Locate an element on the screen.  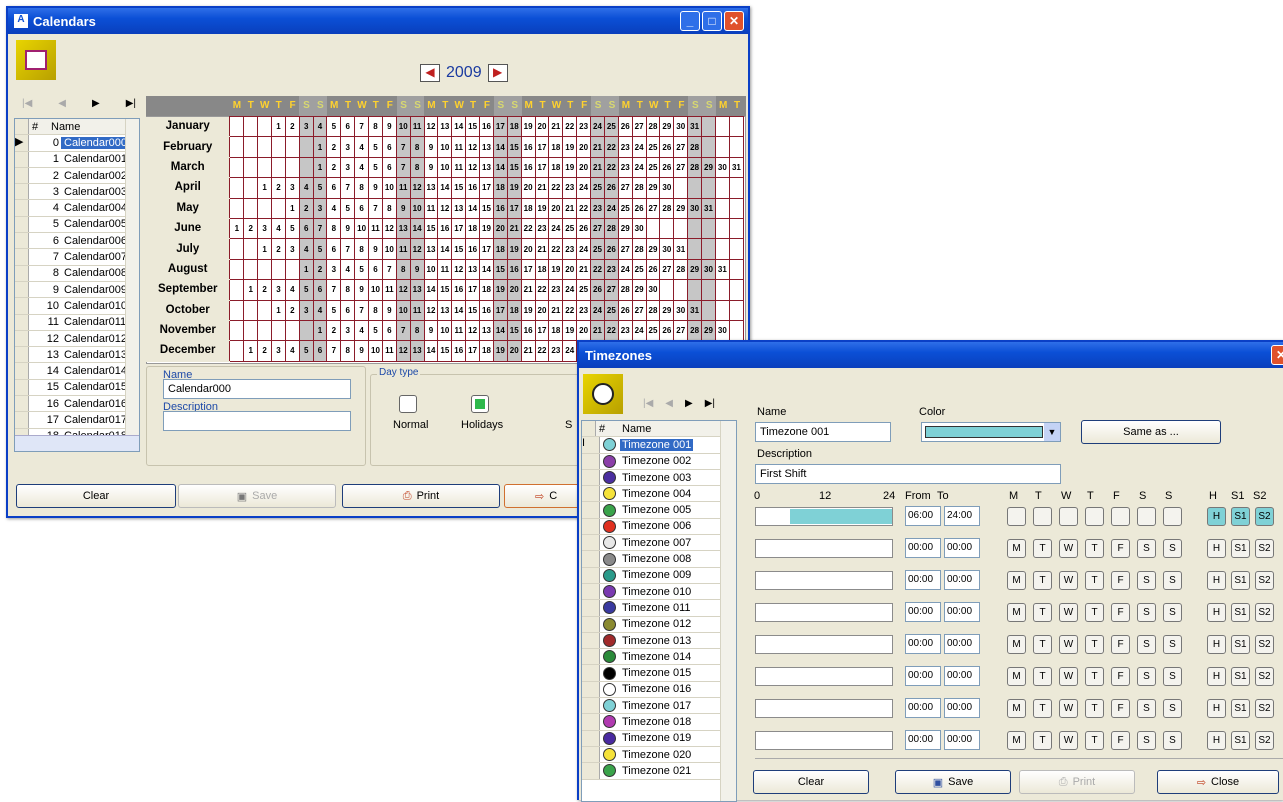
timezone-print-button: ⎙ Print is located at coordinates (1077, 782).